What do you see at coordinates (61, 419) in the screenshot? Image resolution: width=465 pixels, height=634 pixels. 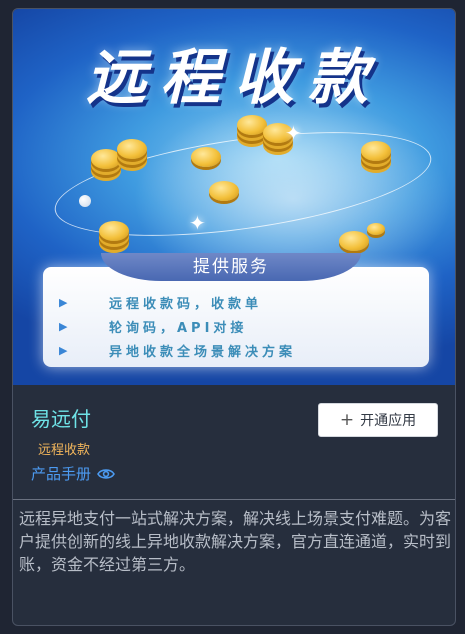 I see `app-name: 易远付` at bounding box center [61, 419].